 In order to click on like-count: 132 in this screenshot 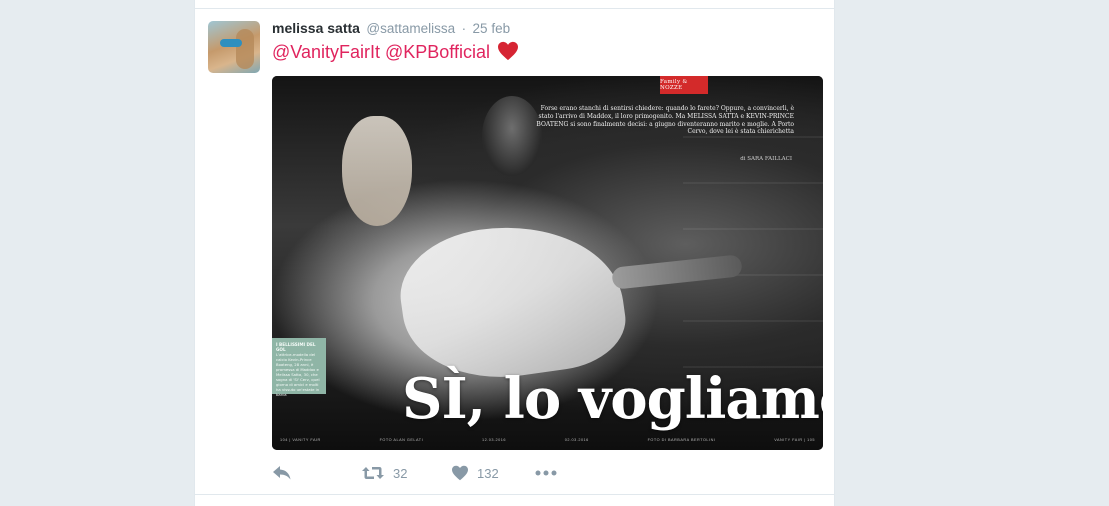, I will do `click(488, 473)`.